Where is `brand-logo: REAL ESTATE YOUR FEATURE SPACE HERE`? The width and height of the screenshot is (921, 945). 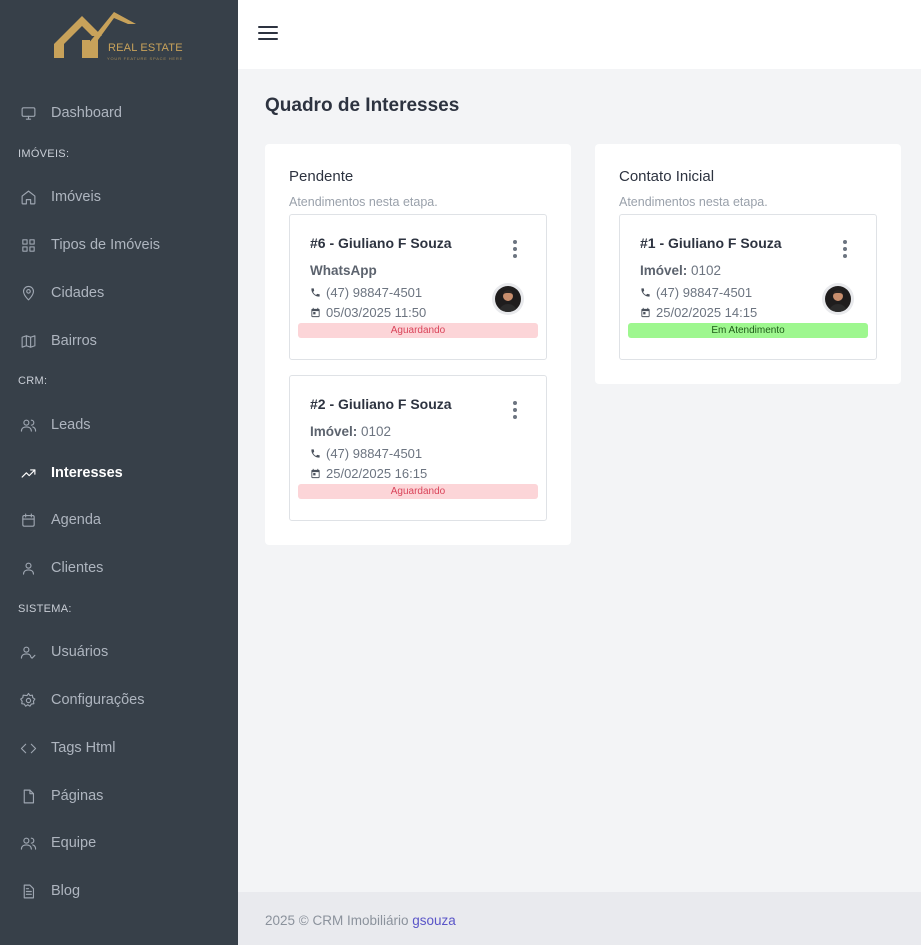
brand-logo: REAL ESTATE YOUR FEATURE SPACE HERE is located at coordinates (118, 36).